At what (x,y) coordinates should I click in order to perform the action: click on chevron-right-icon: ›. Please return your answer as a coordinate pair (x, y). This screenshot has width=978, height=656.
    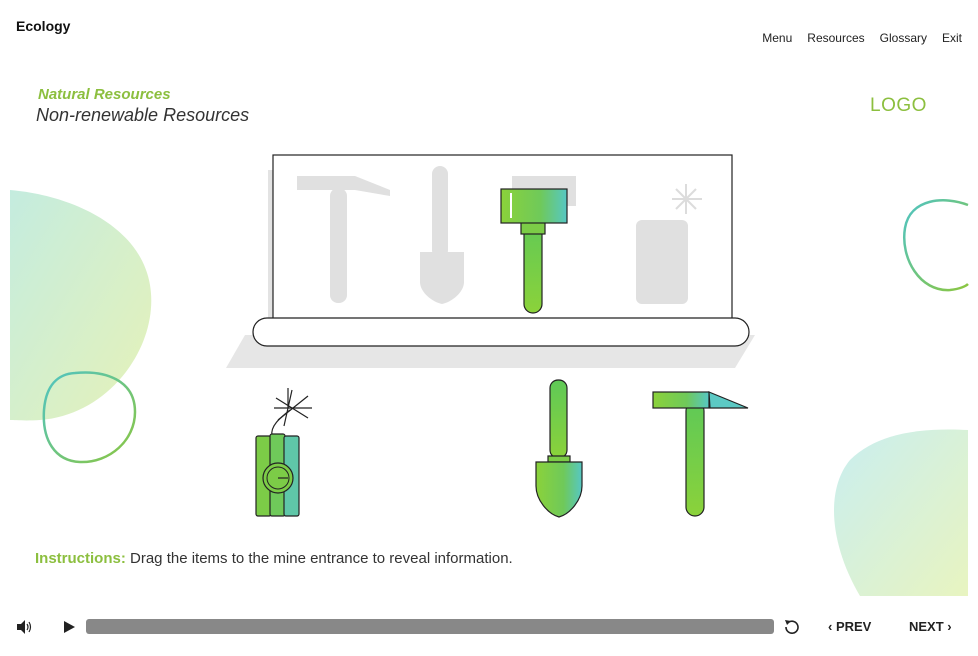
    Looking at the image, I should click on (947, 626).